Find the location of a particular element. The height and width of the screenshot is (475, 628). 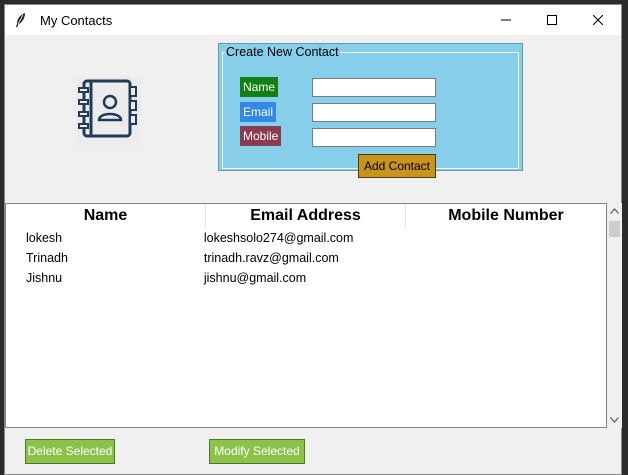

minimize-button is located at coordinates (506, 20).